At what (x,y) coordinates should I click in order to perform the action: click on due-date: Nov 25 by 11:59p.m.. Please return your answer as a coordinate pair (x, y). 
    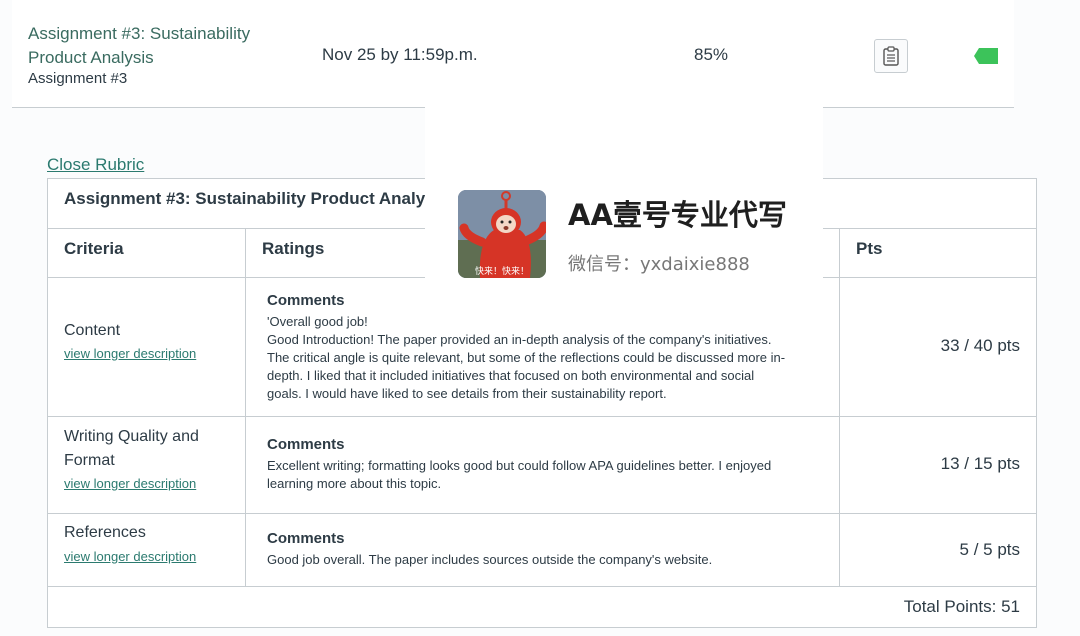
    Looking at the image, I should click on (400, 54).